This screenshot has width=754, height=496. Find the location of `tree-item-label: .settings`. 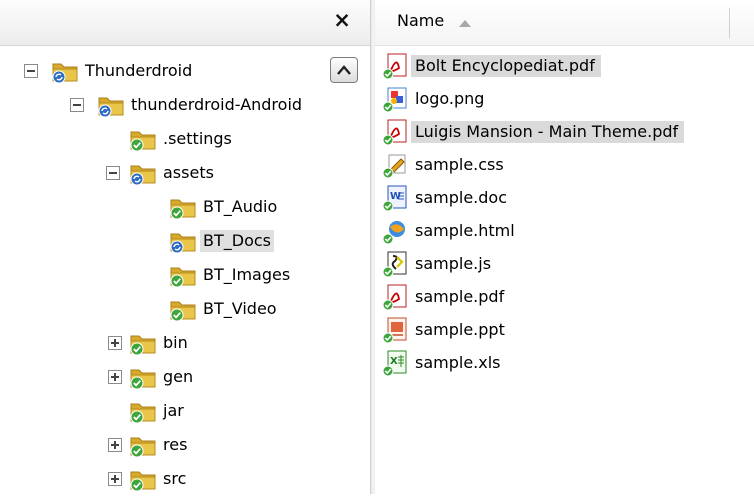

tree-item-label: .settings is located at coordinates (197, 138).